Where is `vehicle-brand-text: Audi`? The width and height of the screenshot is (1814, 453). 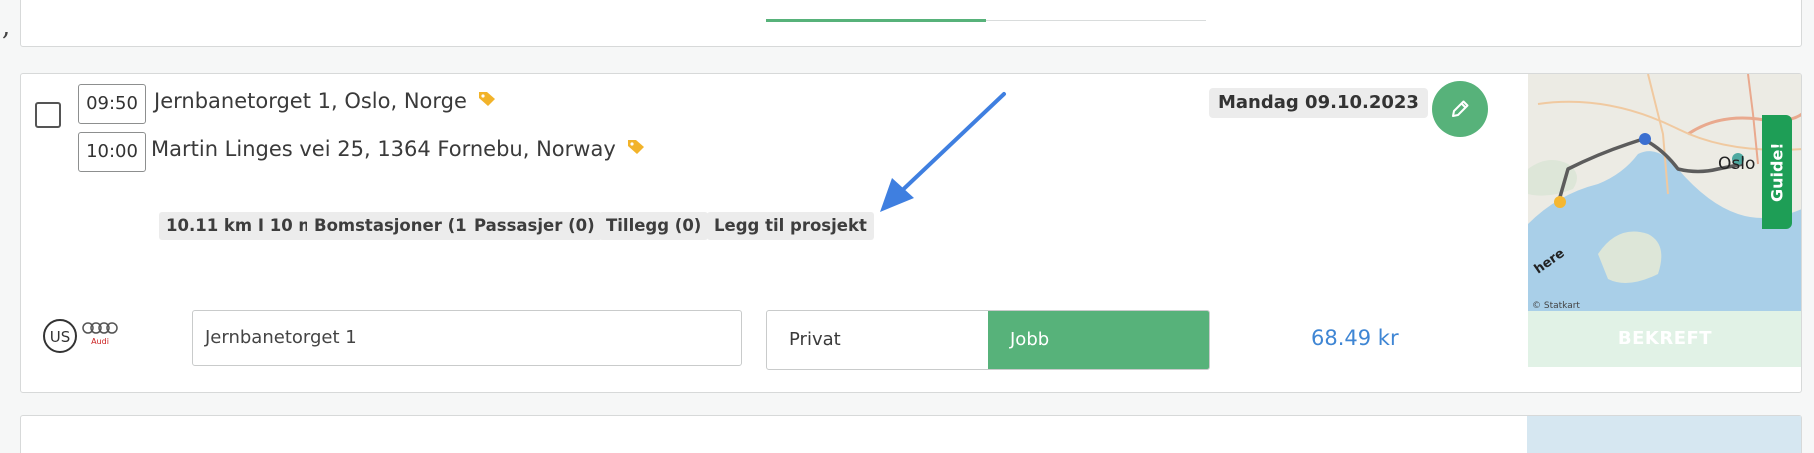 vehicle-brand-text: Audi is located at coordinates (100, 341).